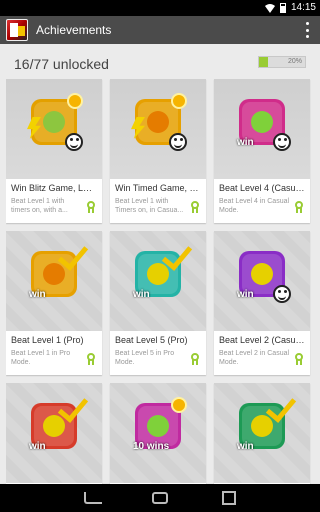 Image resolution: width=320 pixels, height=512 pixels. I want to click on home-icon, so click(160, 498).